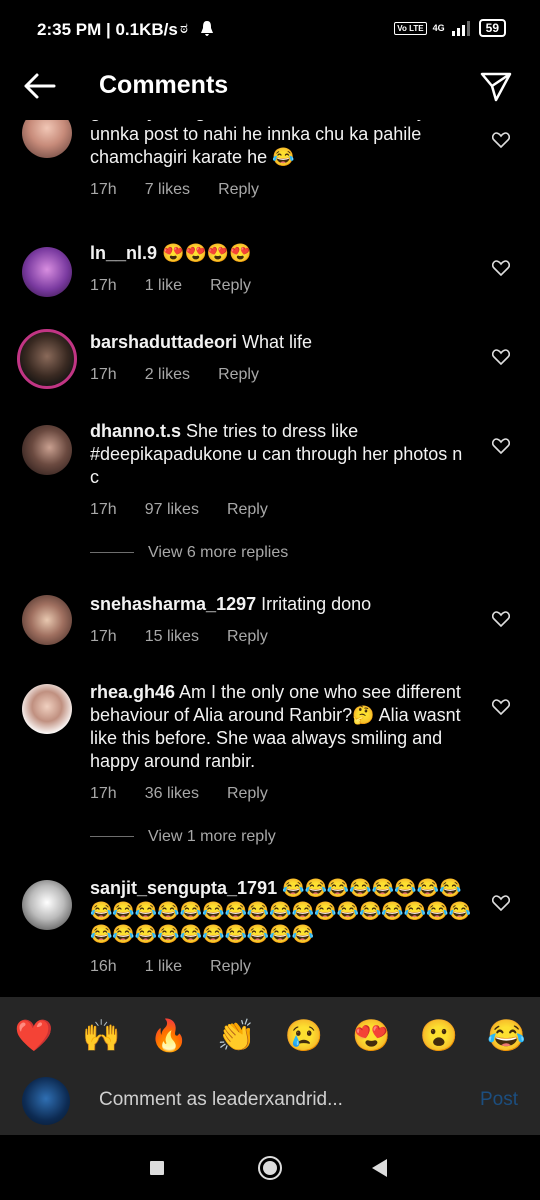 This screenshot has width=540, height=1200. What do you see at coordinates (281, 793) in the screenshot?
I see `comment-meta: 17h 36 likes Reply` at bounding box center [281, 793].